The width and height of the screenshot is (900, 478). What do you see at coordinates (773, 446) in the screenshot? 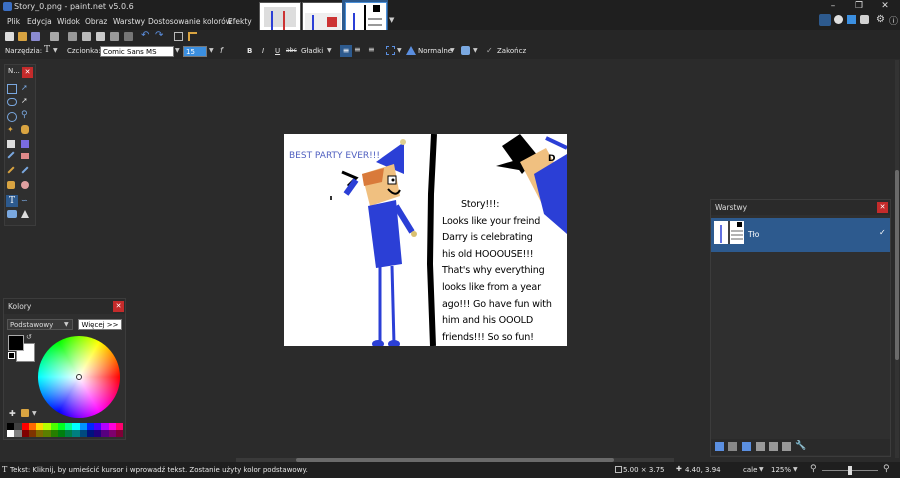
I see `move-layer-up-icon` at bounding box center [773, 446].